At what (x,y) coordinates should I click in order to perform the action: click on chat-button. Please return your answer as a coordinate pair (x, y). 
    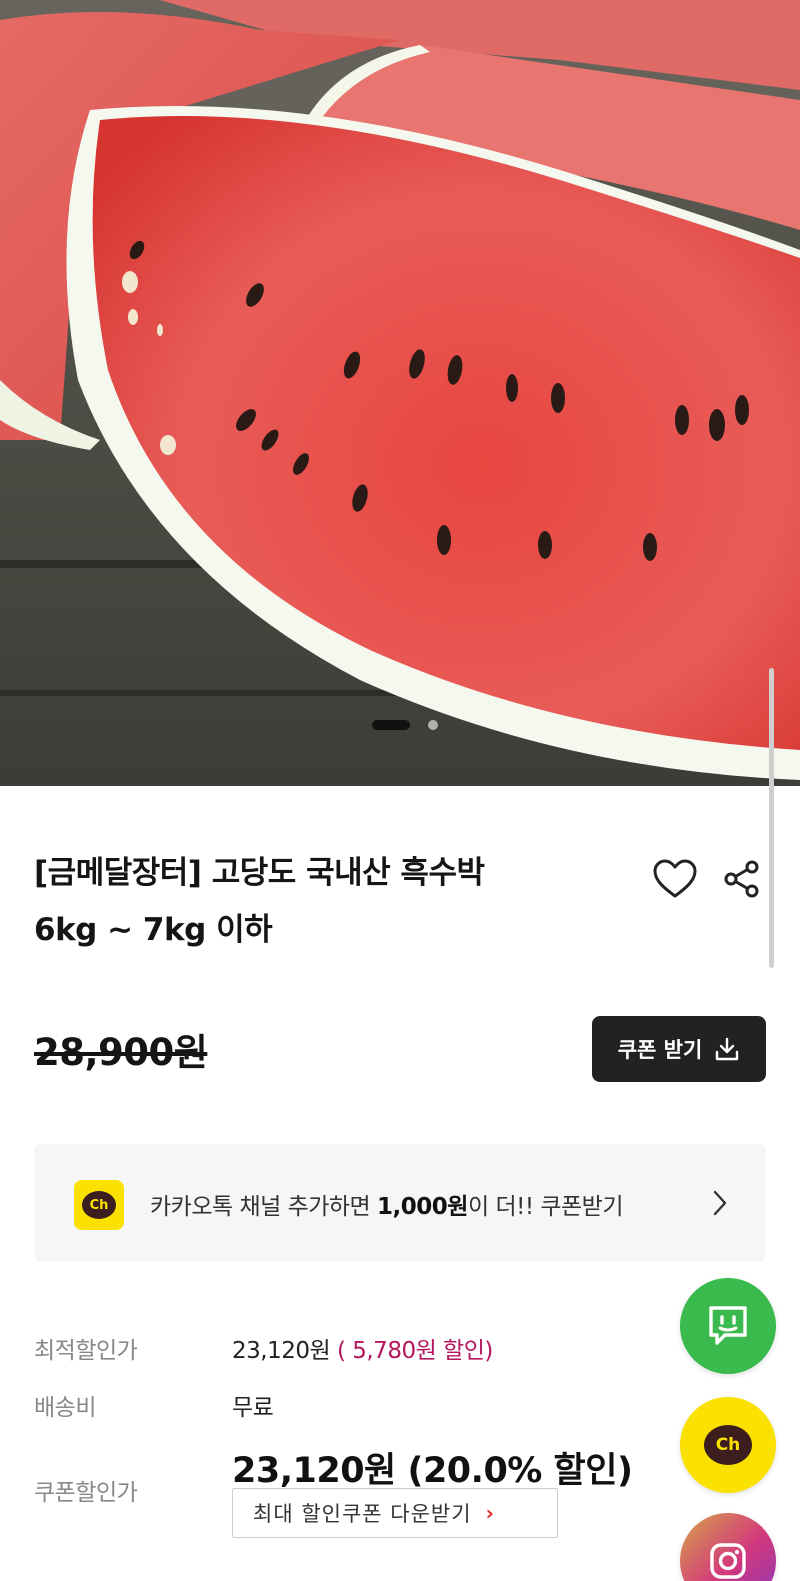
    Looking at the image, I should click on (728, 1326).